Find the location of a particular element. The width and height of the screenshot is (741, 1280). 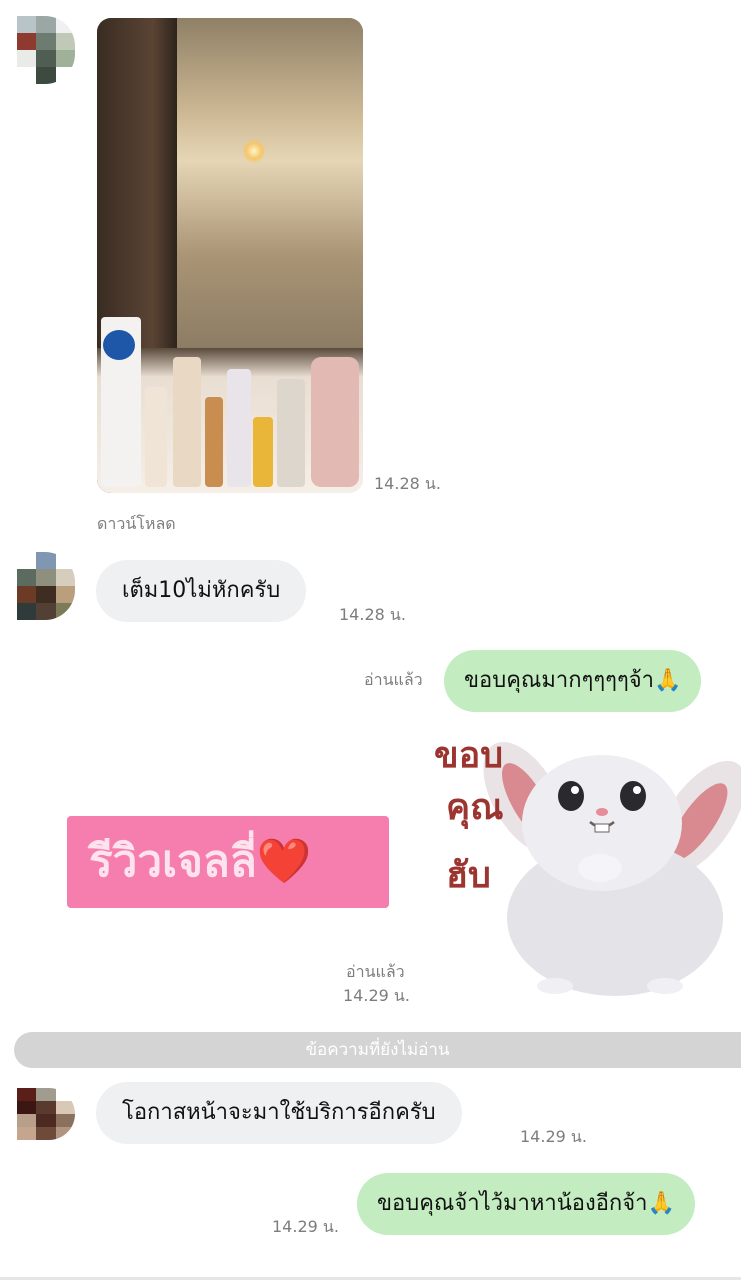

review-sticker: รีวิวเจลลี่❤️ is located at coordinates (228, 862).